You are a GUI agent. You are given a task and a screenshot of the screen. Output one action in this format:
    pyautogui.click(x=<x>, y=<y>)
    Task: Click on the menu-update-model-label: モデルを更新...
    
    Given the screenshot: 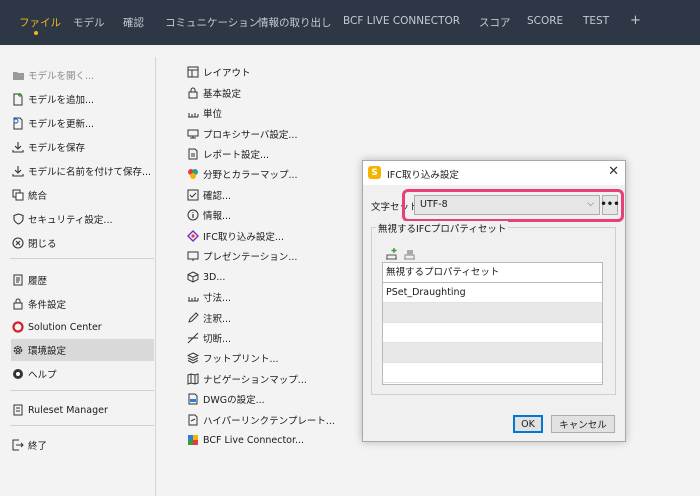 What is the action you would take?
    pyautogui.click(x=61, y=124)
    